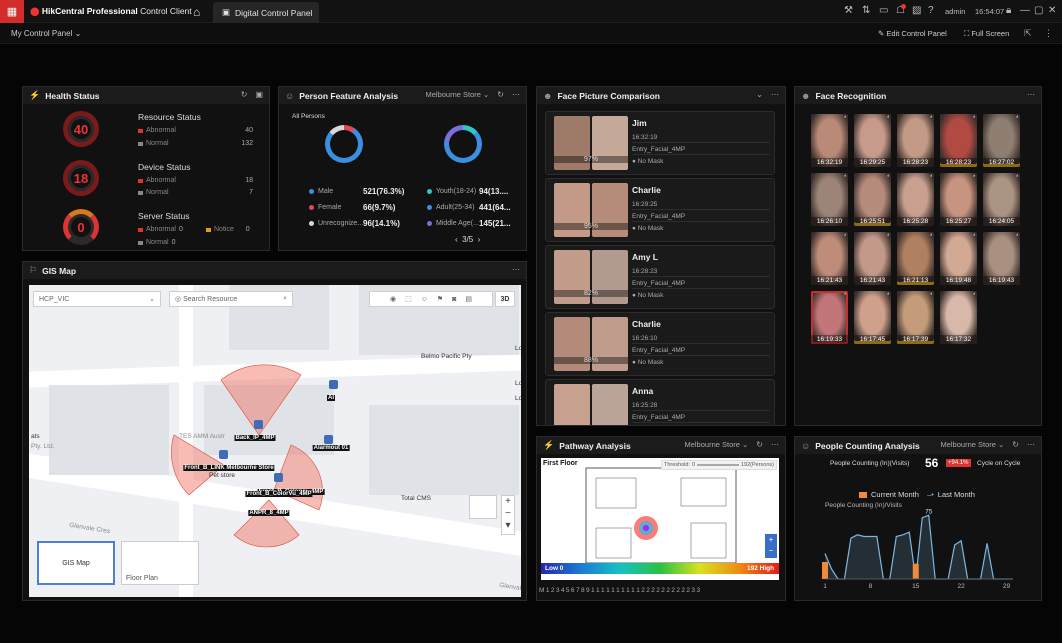  What do you see at coordinates (231, 299) in the screenshot?
I see `search-input: ◎ Search Resource ⌕` at bounding box center [231, 299].